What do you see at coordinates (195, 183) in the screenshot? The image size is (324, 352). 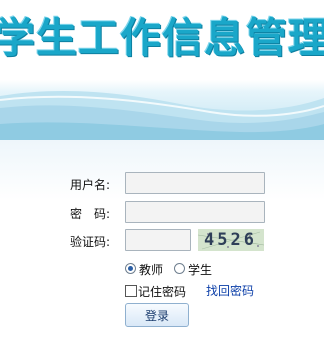 I see `username-input` at bounding box center [195, 183].